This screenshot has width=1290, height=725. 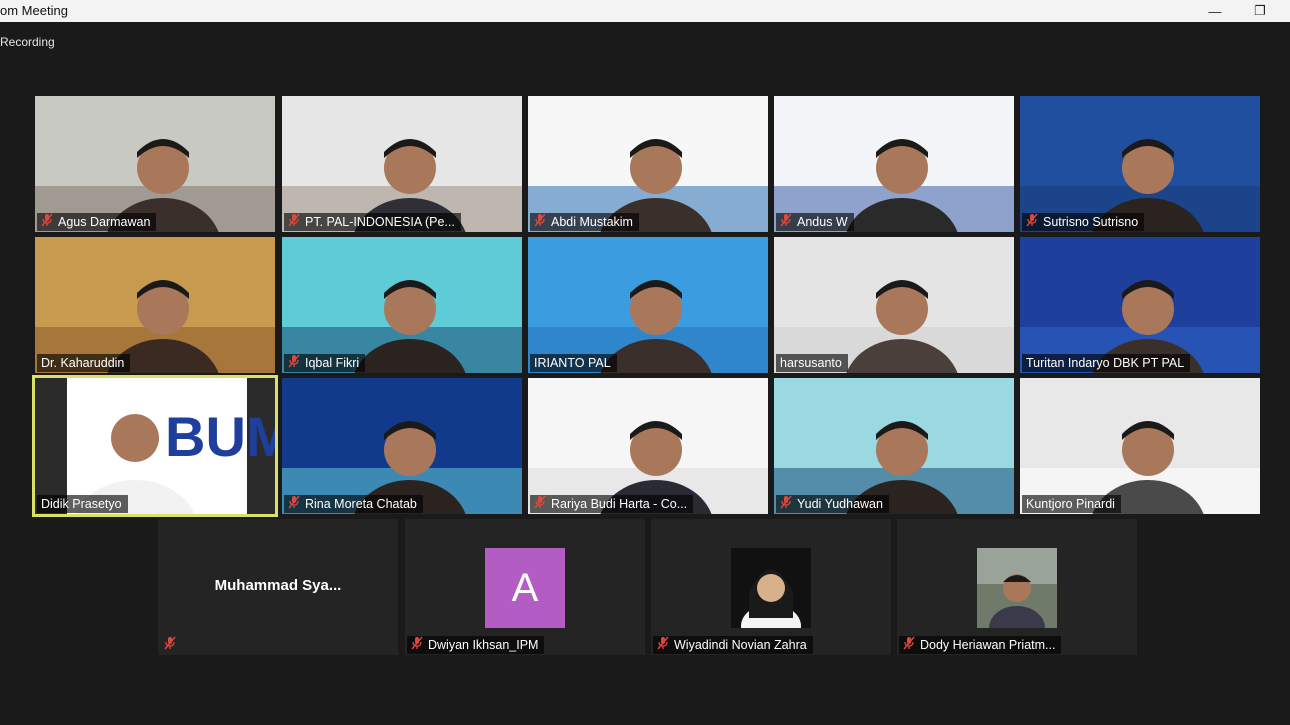 I want to click on participant-name: Kuntjoro Pinardi, so click(x=1070, y=504).